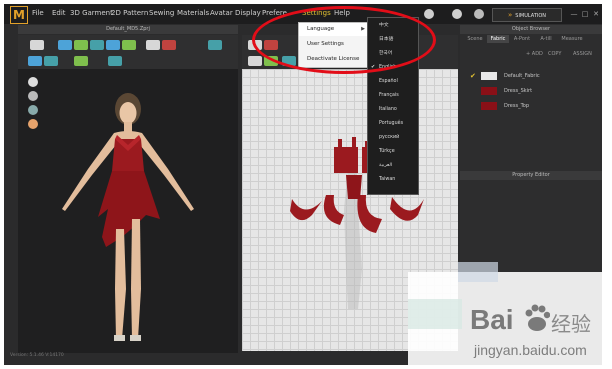  What do you see at coordinates (128, 52) in the screenshot?
I see `toolbar-3d` at bounding box center [128, 52].